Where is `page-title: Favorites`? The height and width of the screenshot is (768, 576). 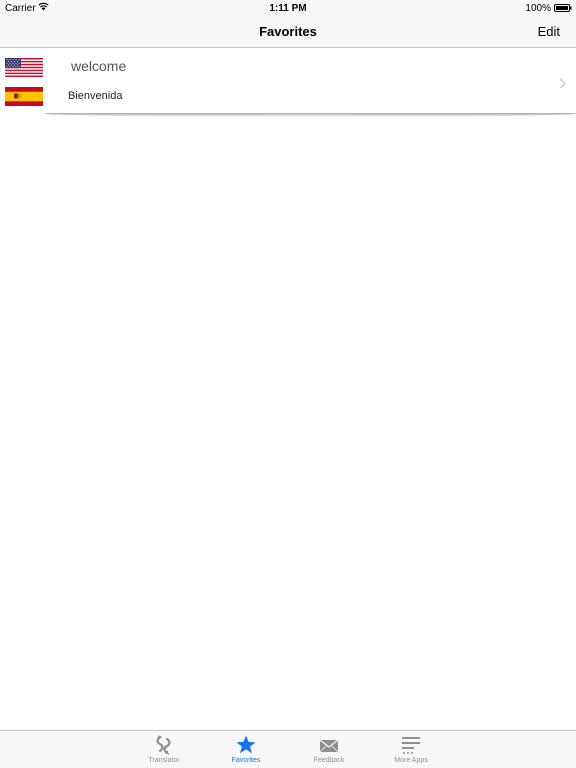
page-title: Favorites is located at coordinates (288, 31).